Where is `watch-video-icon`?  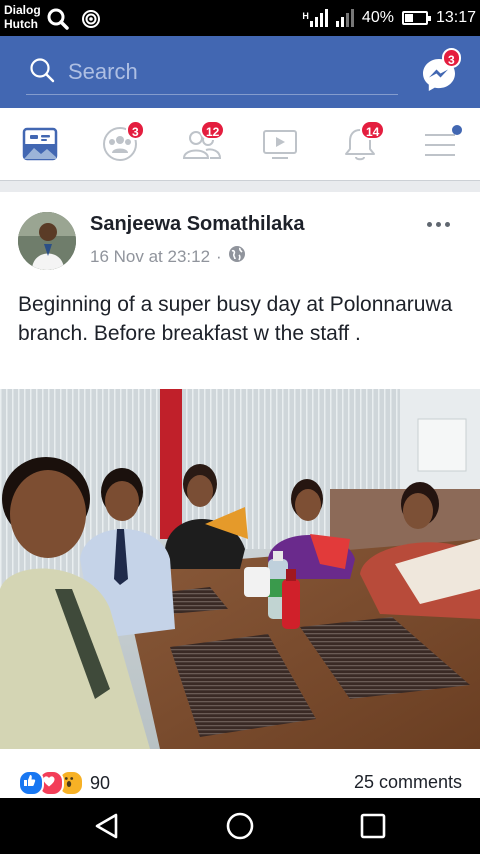
watch-video-icon is located at coordinates (280, 144).